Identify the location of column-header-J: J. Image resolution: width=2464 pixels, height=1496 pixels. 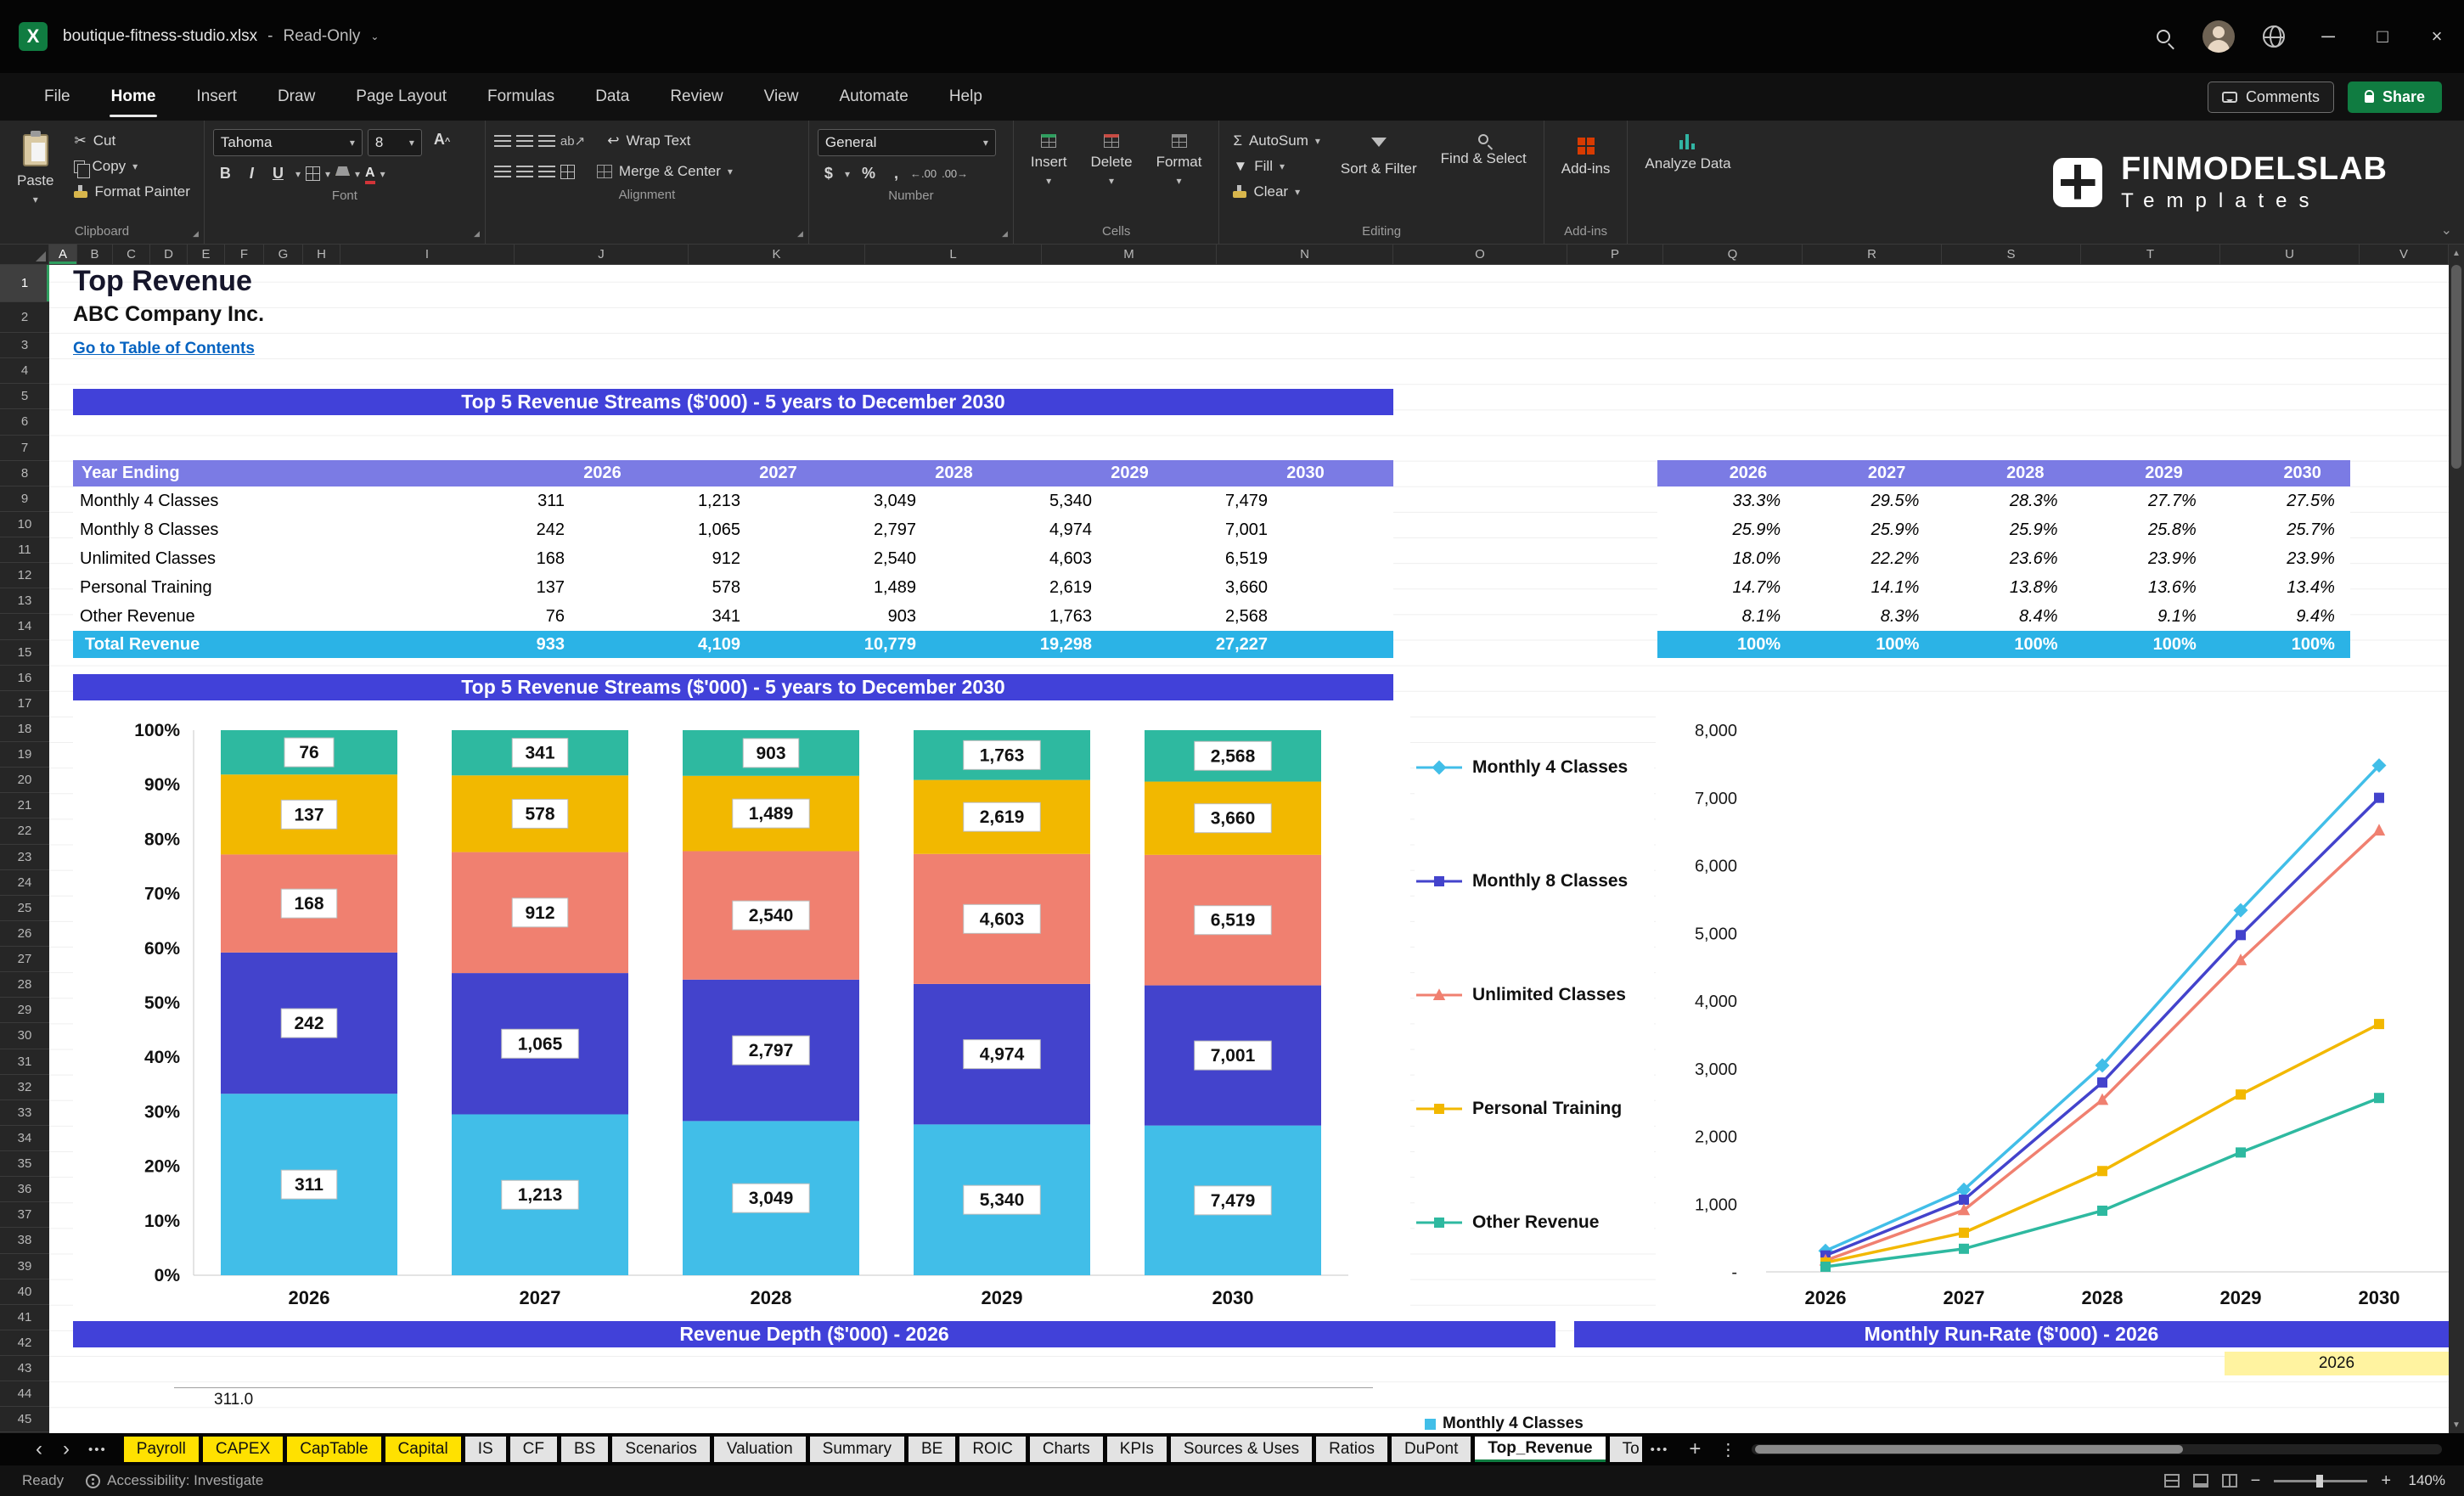
(602, 254).